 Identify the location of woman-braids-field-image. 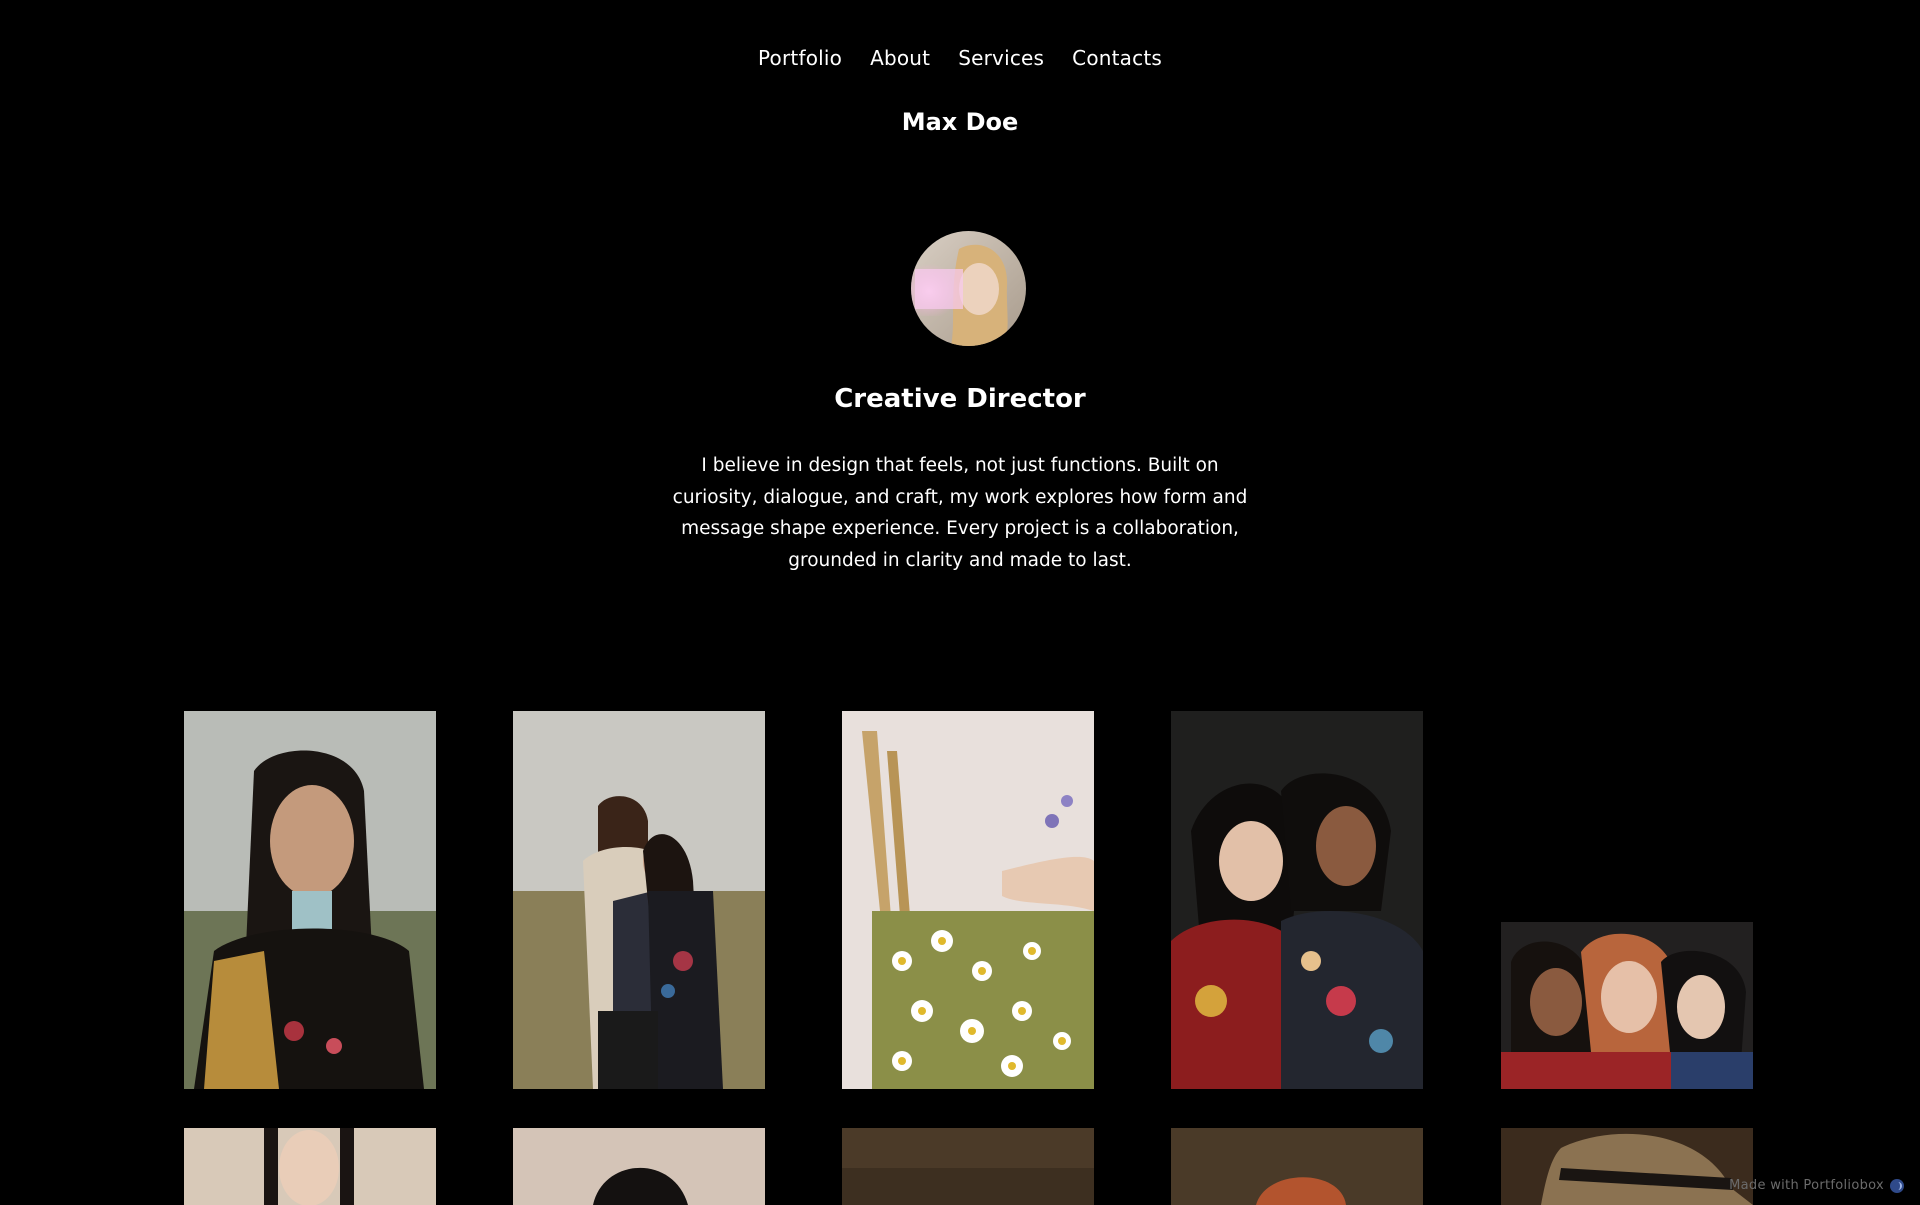
(310, 900).